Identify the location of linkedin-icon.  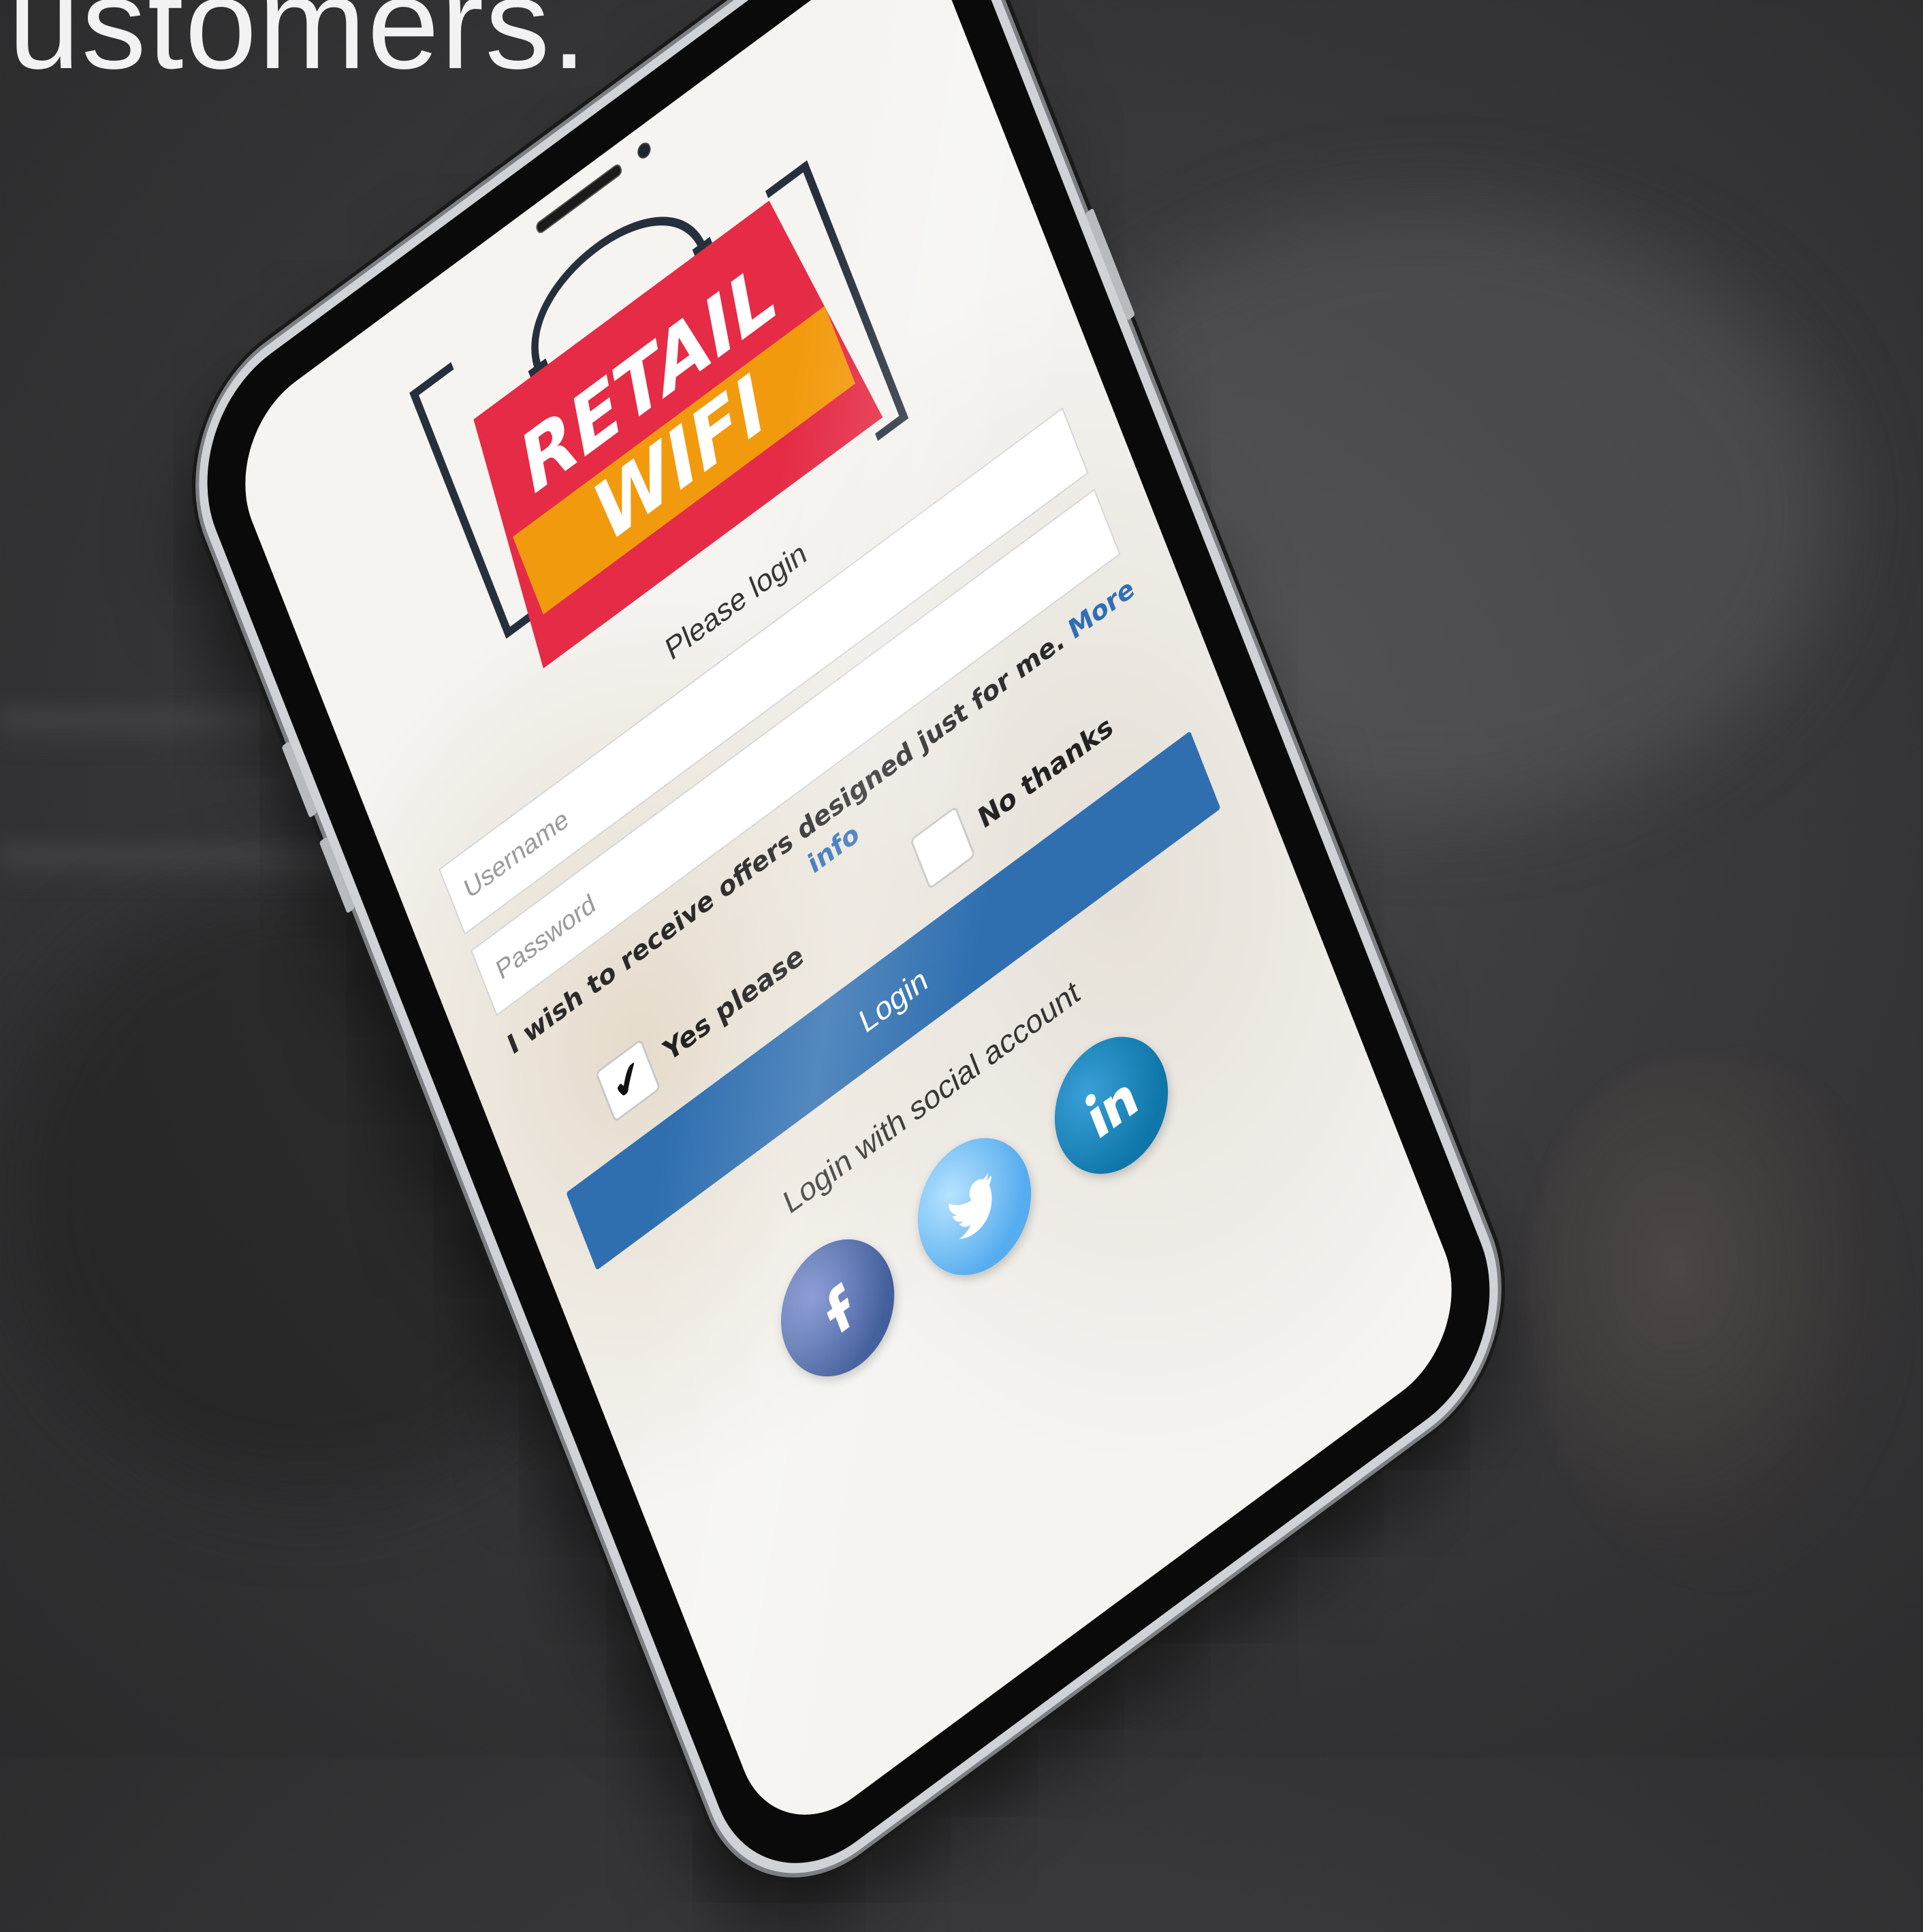
(1112, 1113).